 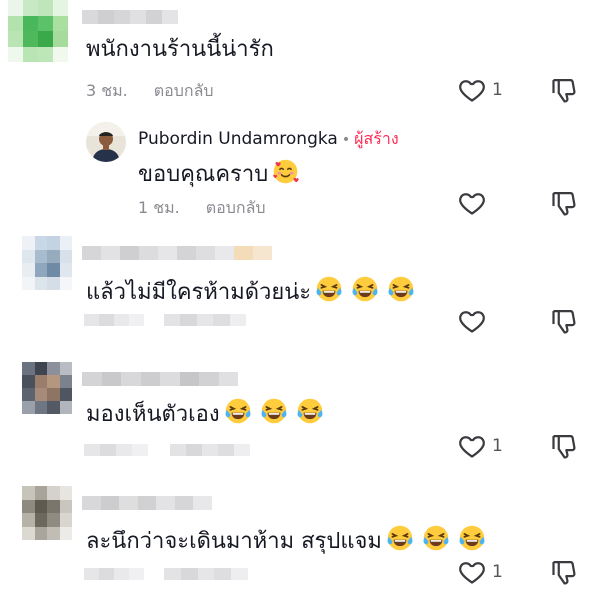 I want to click on comment-text: แล้วไม่มีใครห้ามด้วยน่ะ, so click(x=250, y=291).